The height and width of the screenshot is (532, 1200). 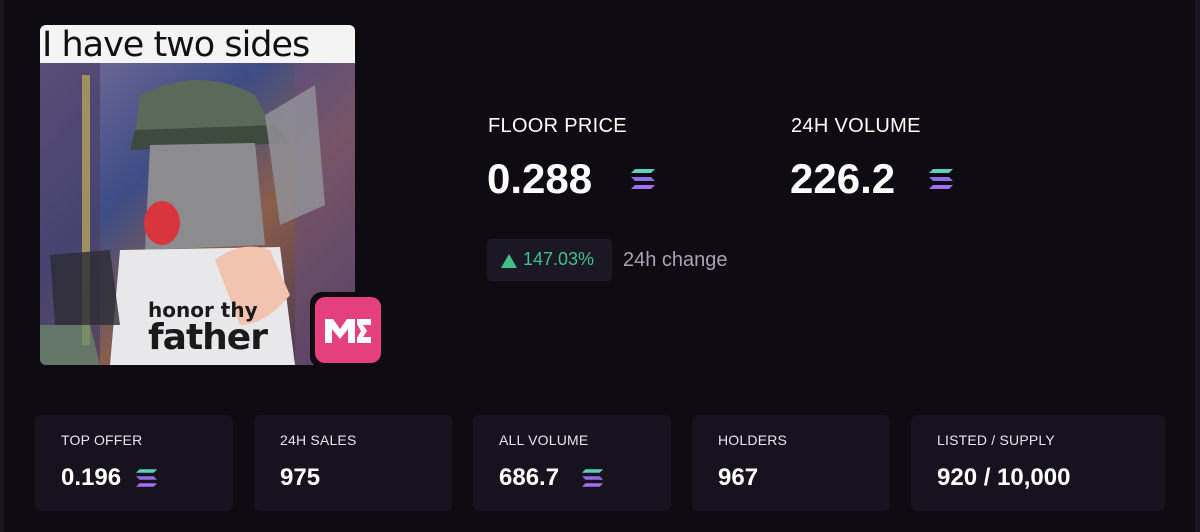 I want to click on stat-card-all-volume: ALL VOLUME 686.7, so click(x=572, y=463).